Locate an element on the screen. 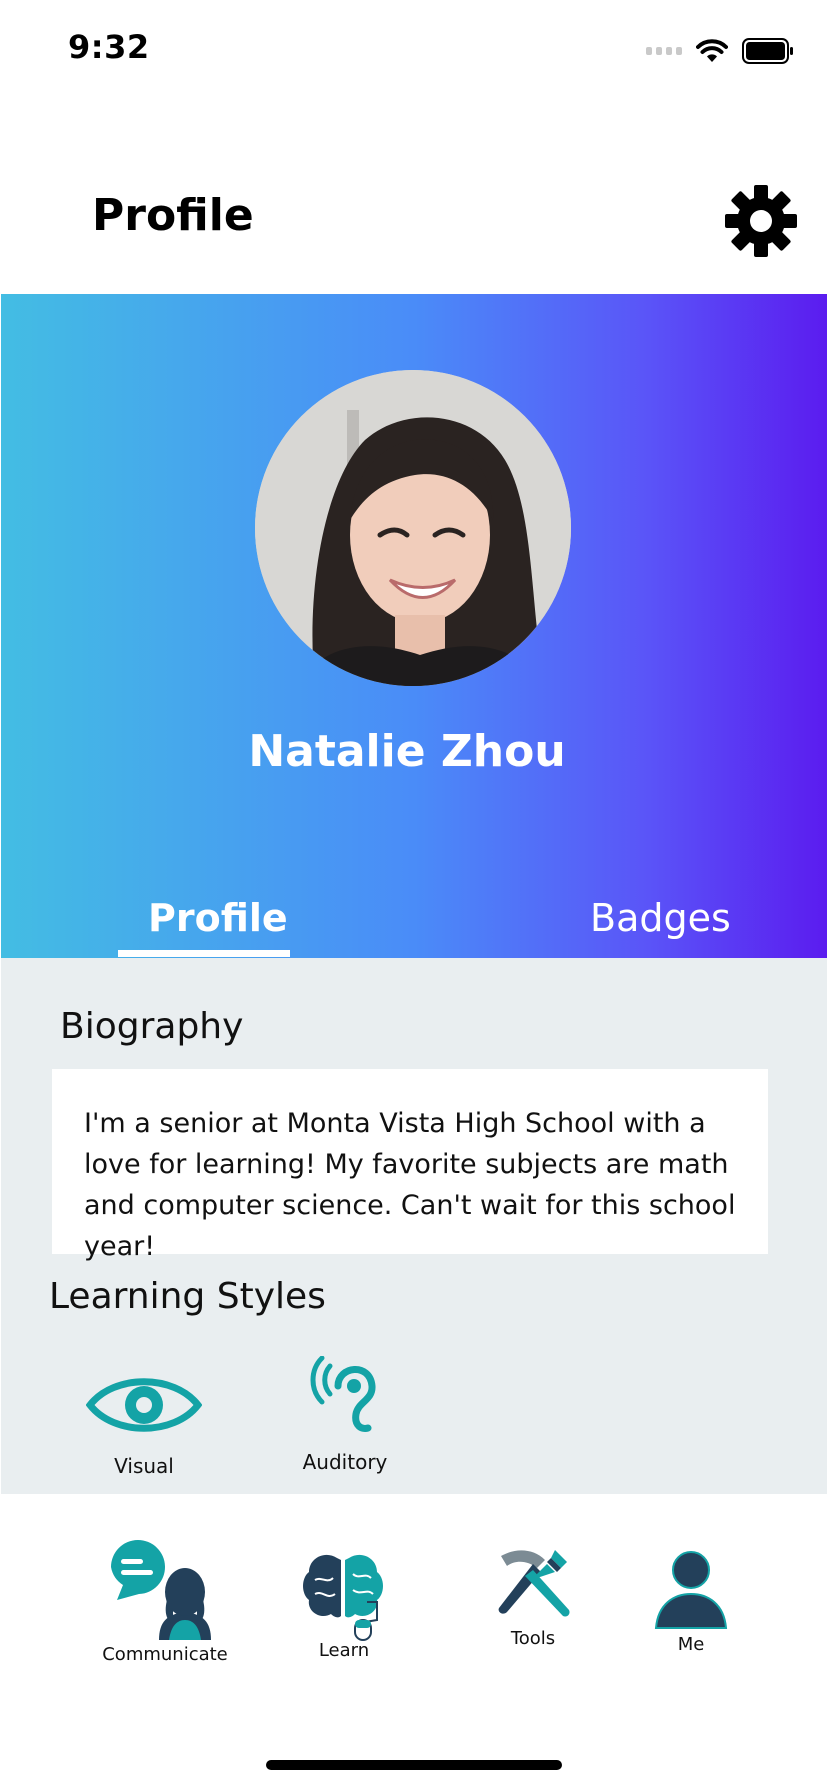  active-tab-indicator is located at coordinates (204, 953).